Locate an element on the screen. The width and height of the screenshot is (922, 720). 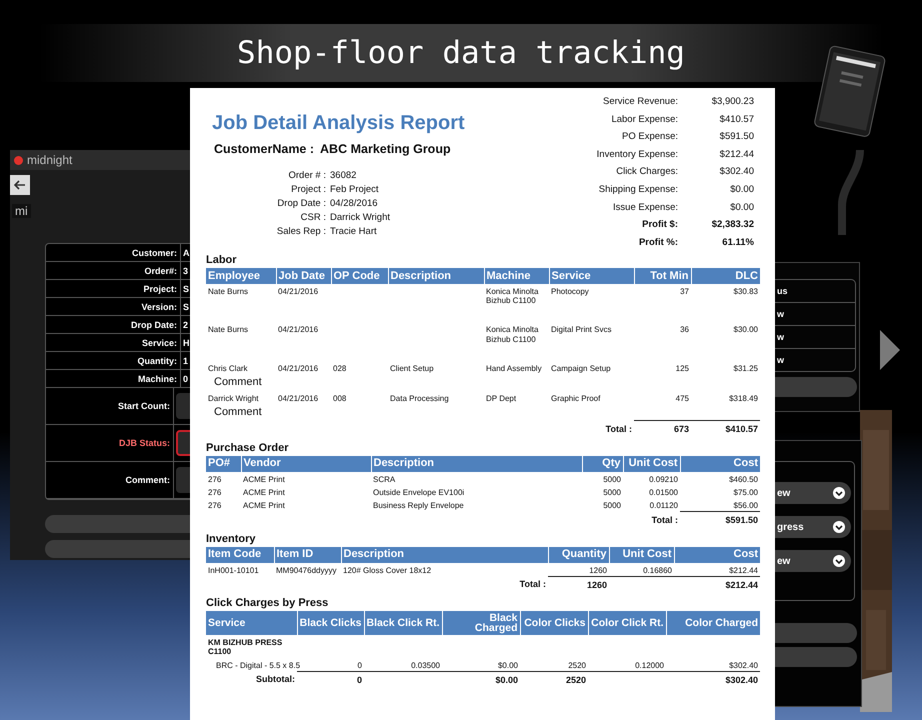
banner-title: Shop-floor data tracking is located at coordinates (461, 53).